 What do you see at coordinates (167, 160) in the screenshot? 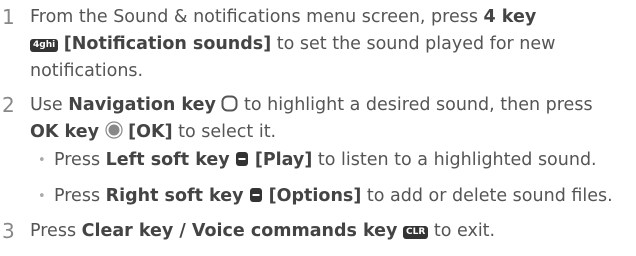
I see `key-name: Left soft key` at bounding box center [167, 160].